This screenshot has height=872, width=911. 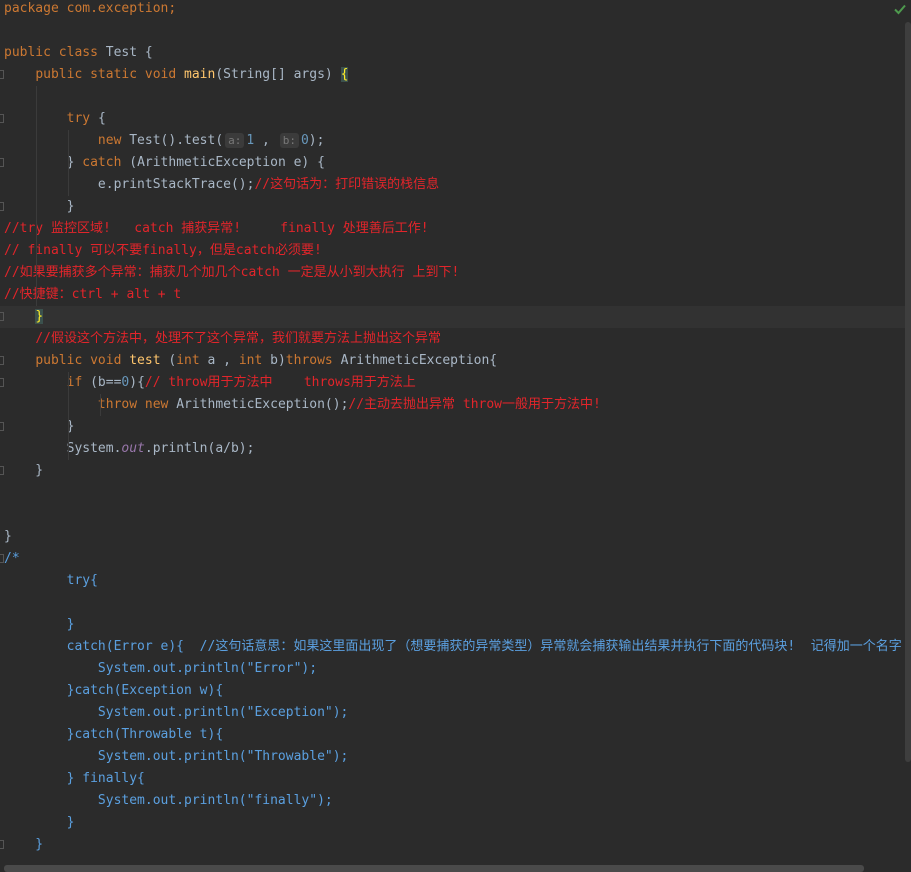 What do you see at coordinates (78, 382) in the screenshot?
I see `code-token: if` at bounding box center [78, 382].